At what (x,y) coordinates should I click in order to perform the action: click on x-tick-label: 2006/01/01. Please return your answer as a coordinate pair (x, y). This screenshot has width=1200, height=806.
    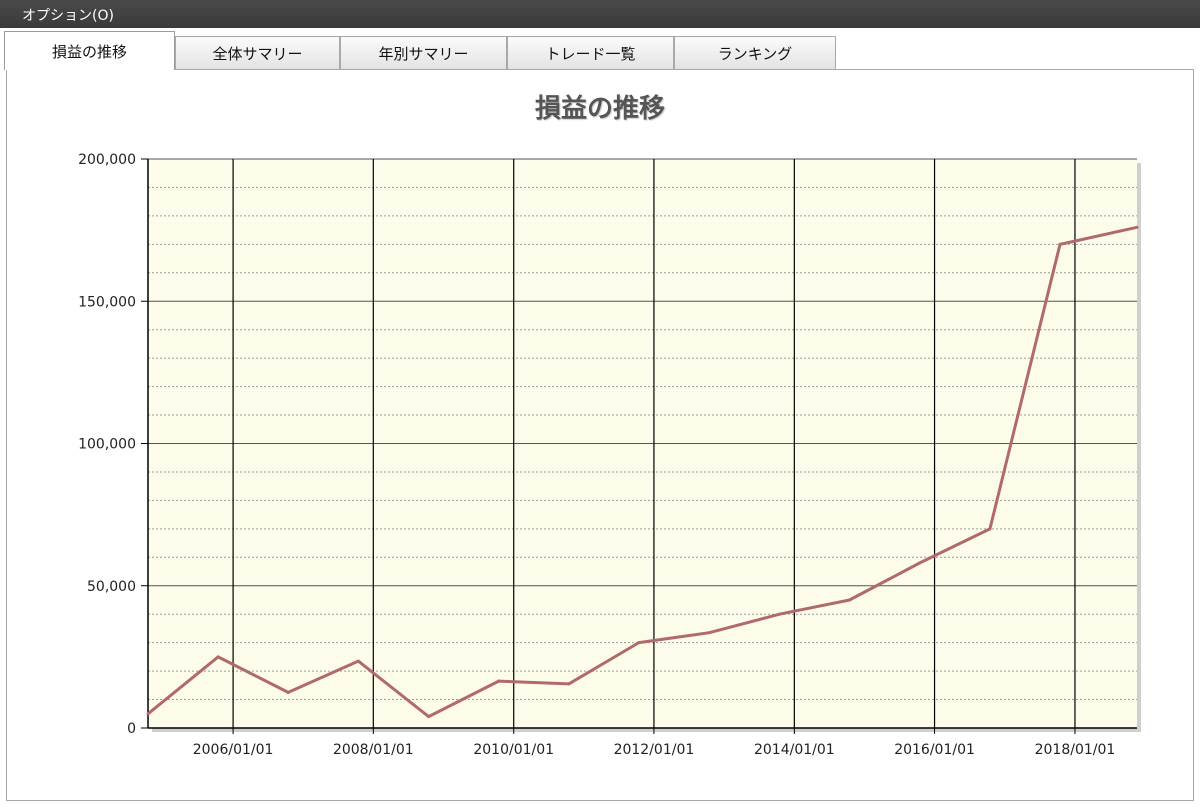
    Looking at the image, I should click on (233, 750).